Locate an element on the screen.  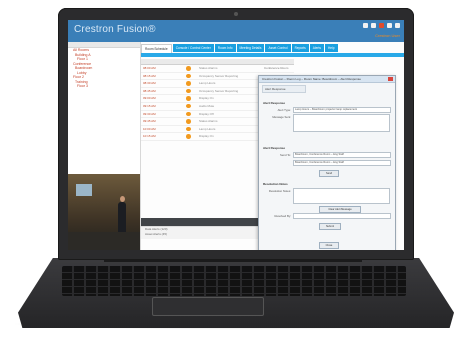
send-to-label: Send To: is located at coordinates (285, 155).